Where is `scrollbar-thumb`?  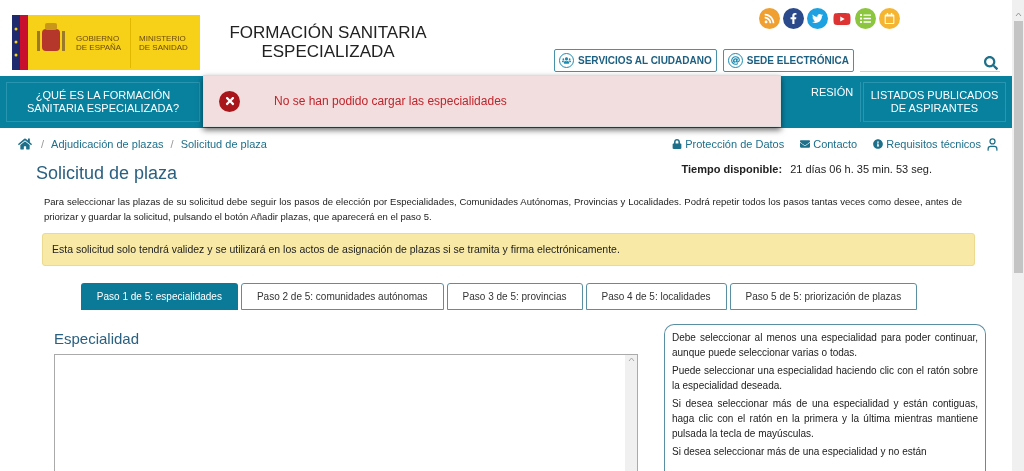
scrollbar-thumb is located at coordinates (1018, 147).